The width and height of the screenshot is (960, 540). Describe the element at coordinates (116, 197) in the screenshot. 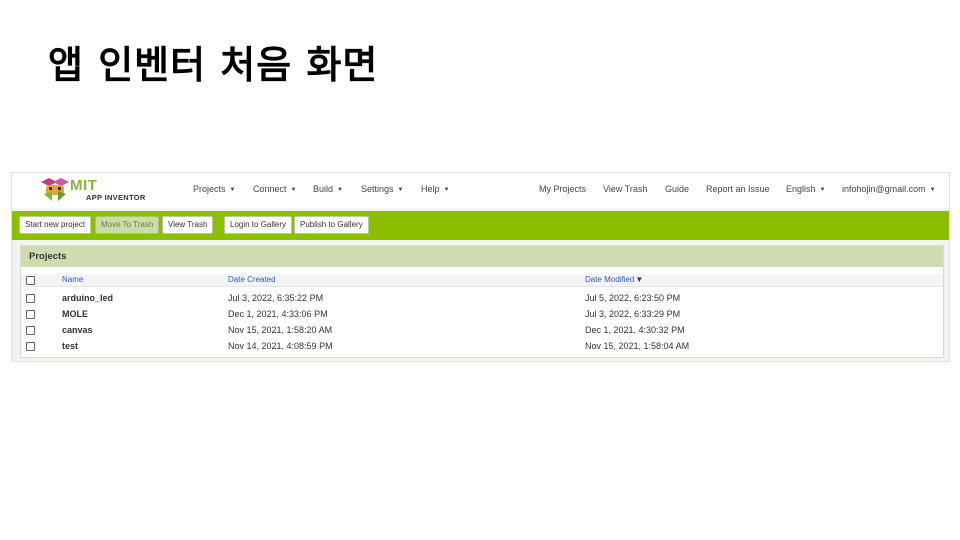

I see `logo-subtitle: APP INVENTOR` at that location.